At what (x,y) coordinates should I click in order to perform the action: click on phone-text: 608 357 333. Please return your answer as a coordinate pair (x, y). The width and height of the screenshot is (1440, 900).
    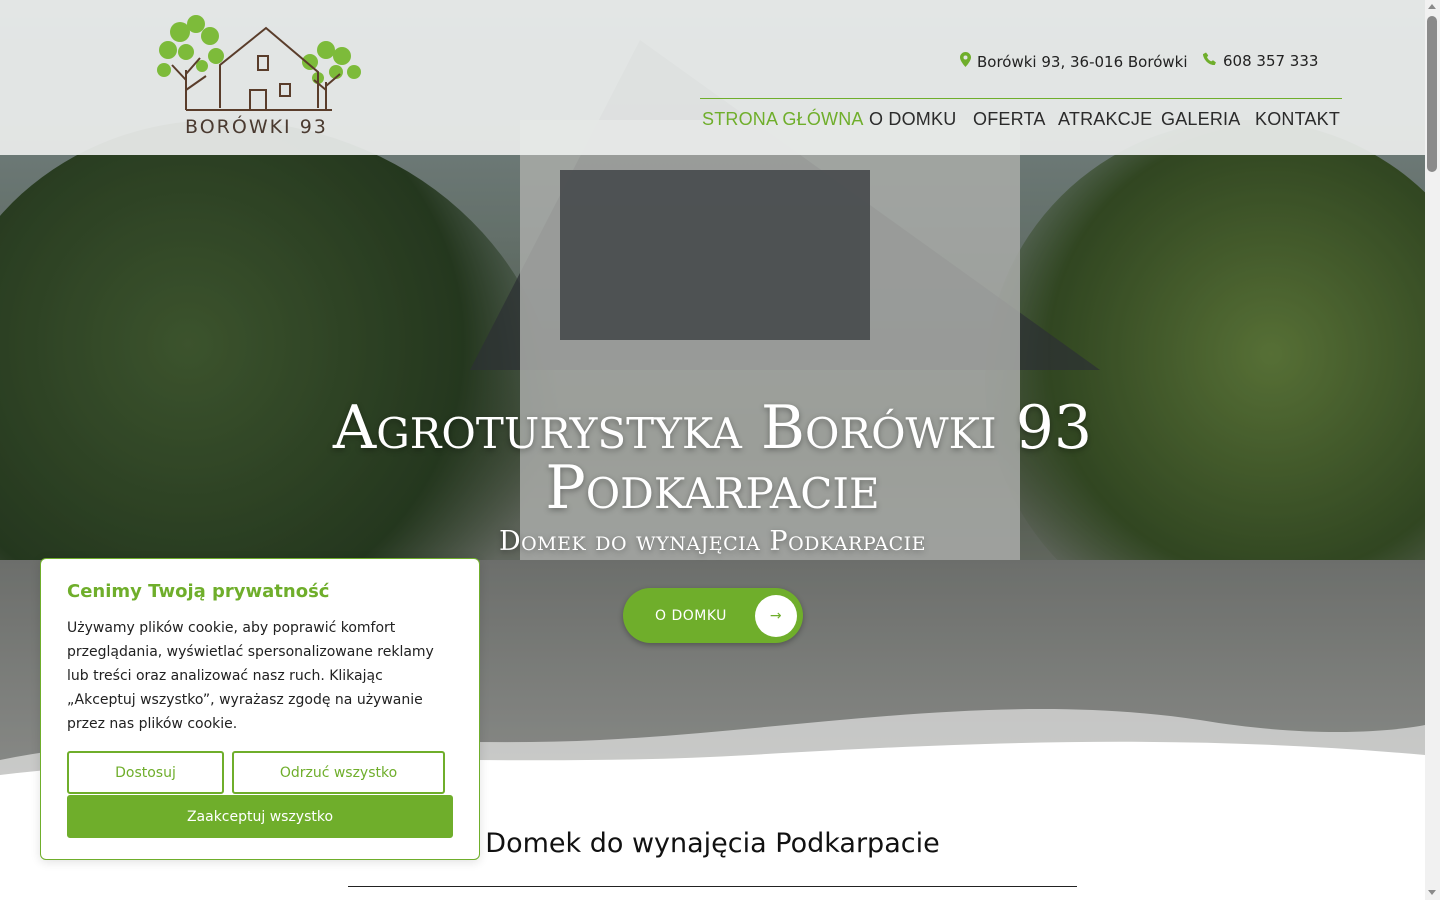
    Looking at the image, I should click on (1271, 61).